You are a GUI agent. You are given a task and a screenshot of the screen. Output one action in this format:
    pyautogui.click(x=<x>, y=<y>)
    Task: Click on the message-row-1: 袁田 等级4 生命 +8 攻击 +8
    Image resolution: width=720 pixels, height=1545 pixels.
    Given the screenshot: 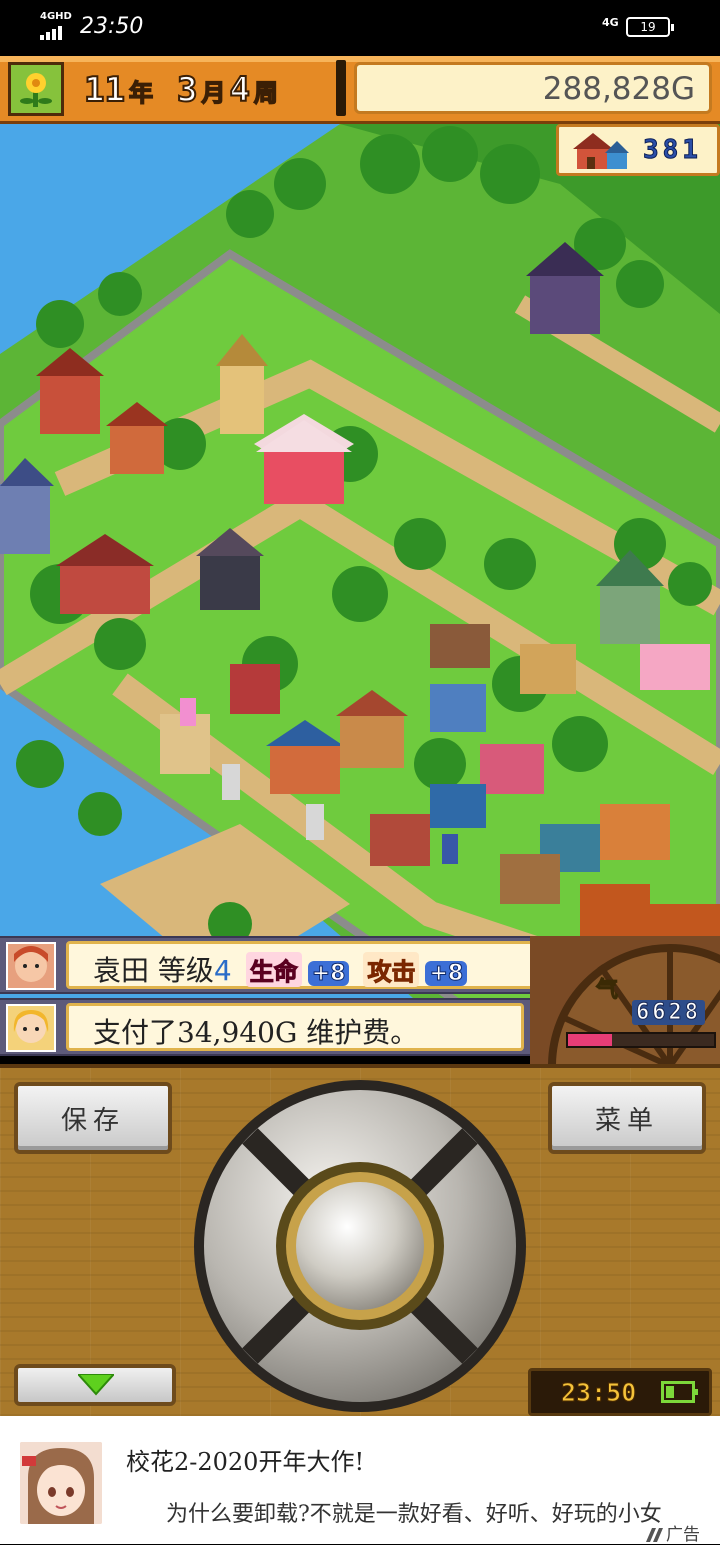 What is the action you would take?
    pyautogui.click(x=297, y=965)
    